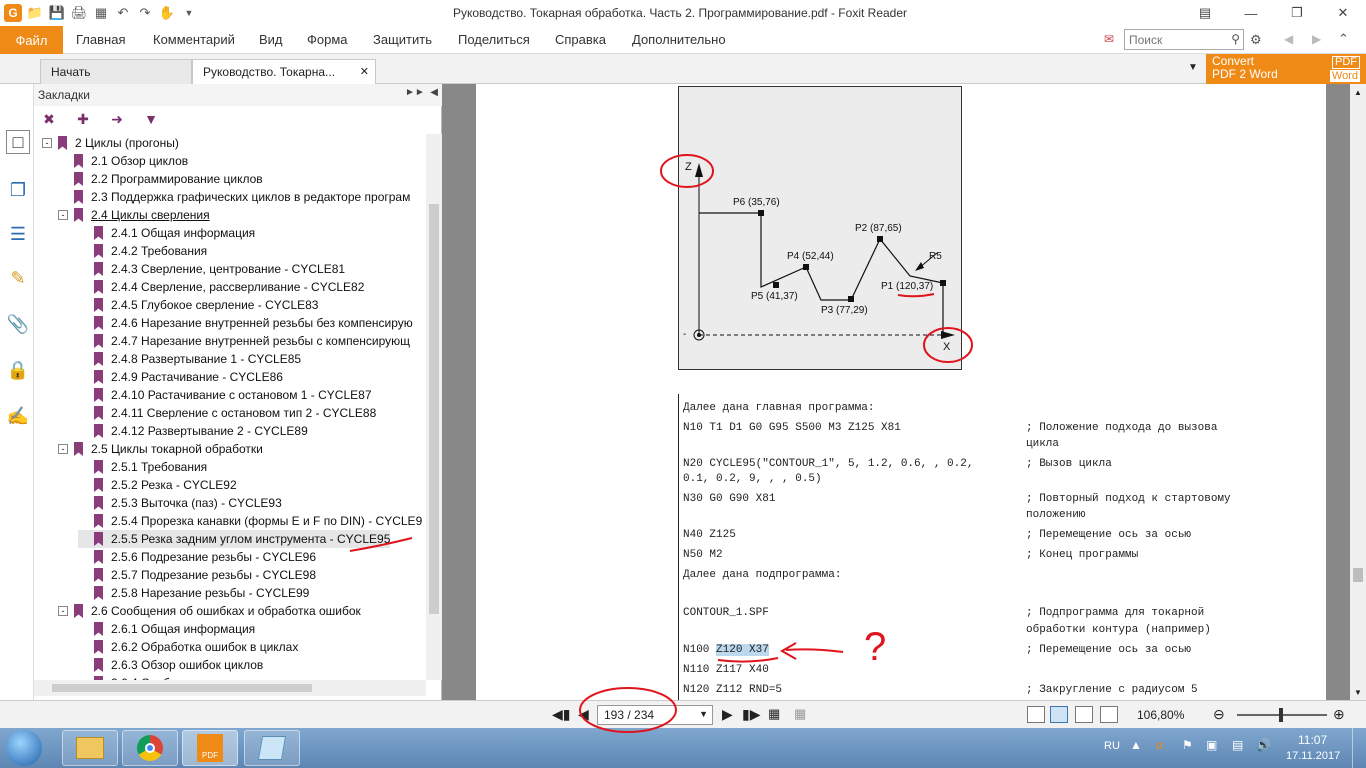  I want to click on restore-icon: ❐, so click(1297, 13).